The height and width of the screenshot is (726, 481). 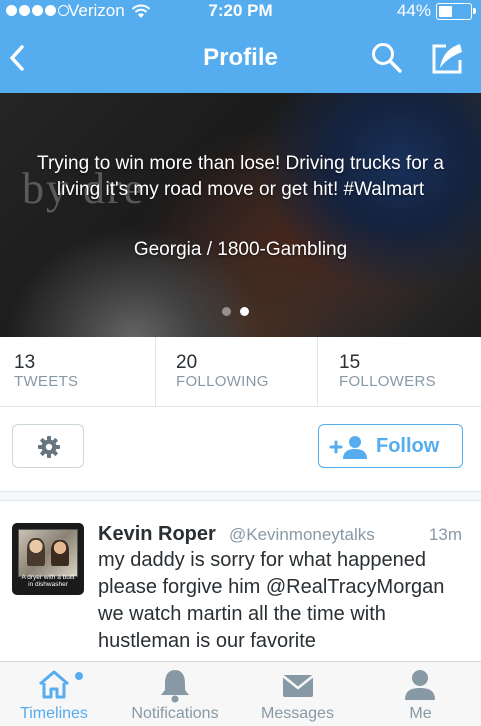 I want to click on avatar-caption-line-1: A dryer with a built, so click(x=48, y=577).